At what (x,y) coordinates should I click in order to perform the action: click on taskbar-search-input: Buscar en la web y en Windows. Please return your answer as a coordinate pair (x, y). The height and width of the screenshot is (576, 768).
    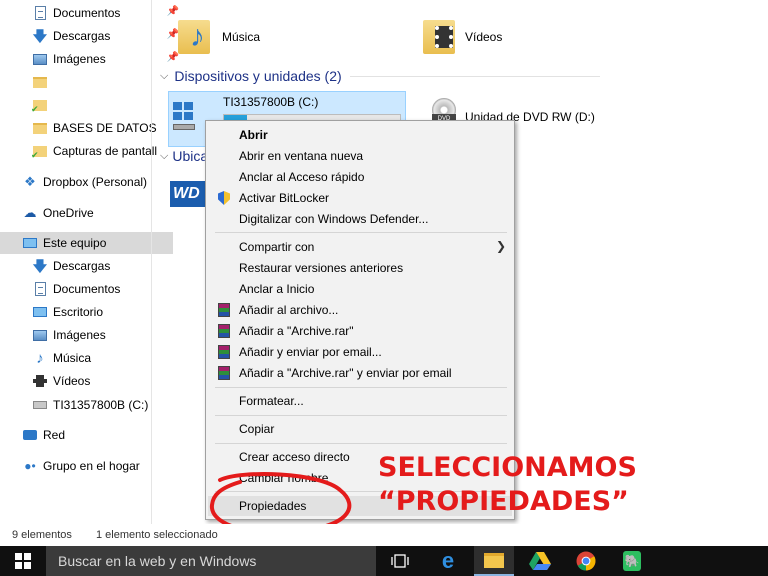
    Looking at the image, I should click on (211, 561).